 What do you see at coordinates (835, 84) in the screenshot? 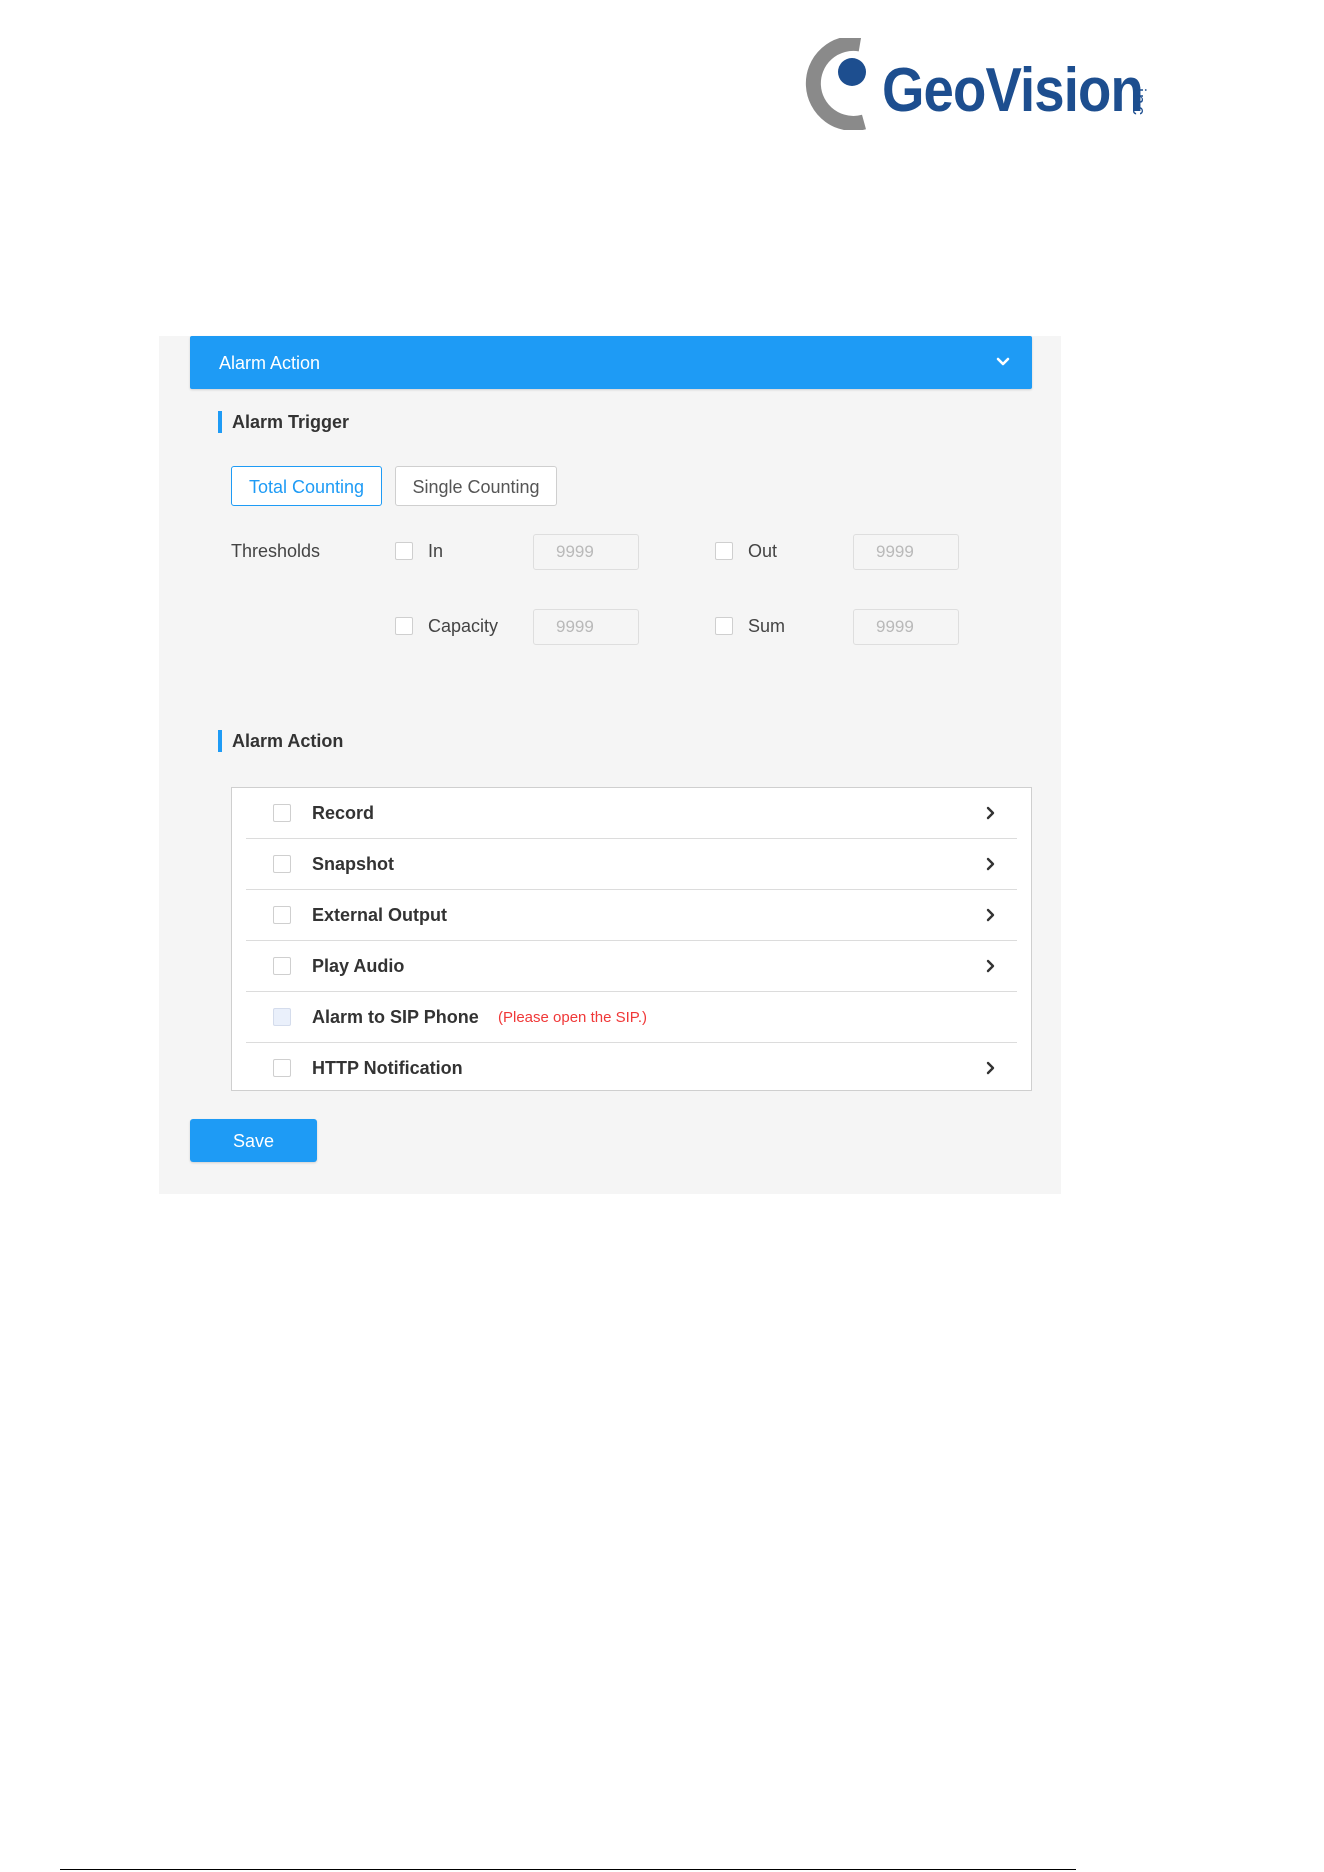
I see `geovision-logo-mark-icon` at bounding box center [835, 84].